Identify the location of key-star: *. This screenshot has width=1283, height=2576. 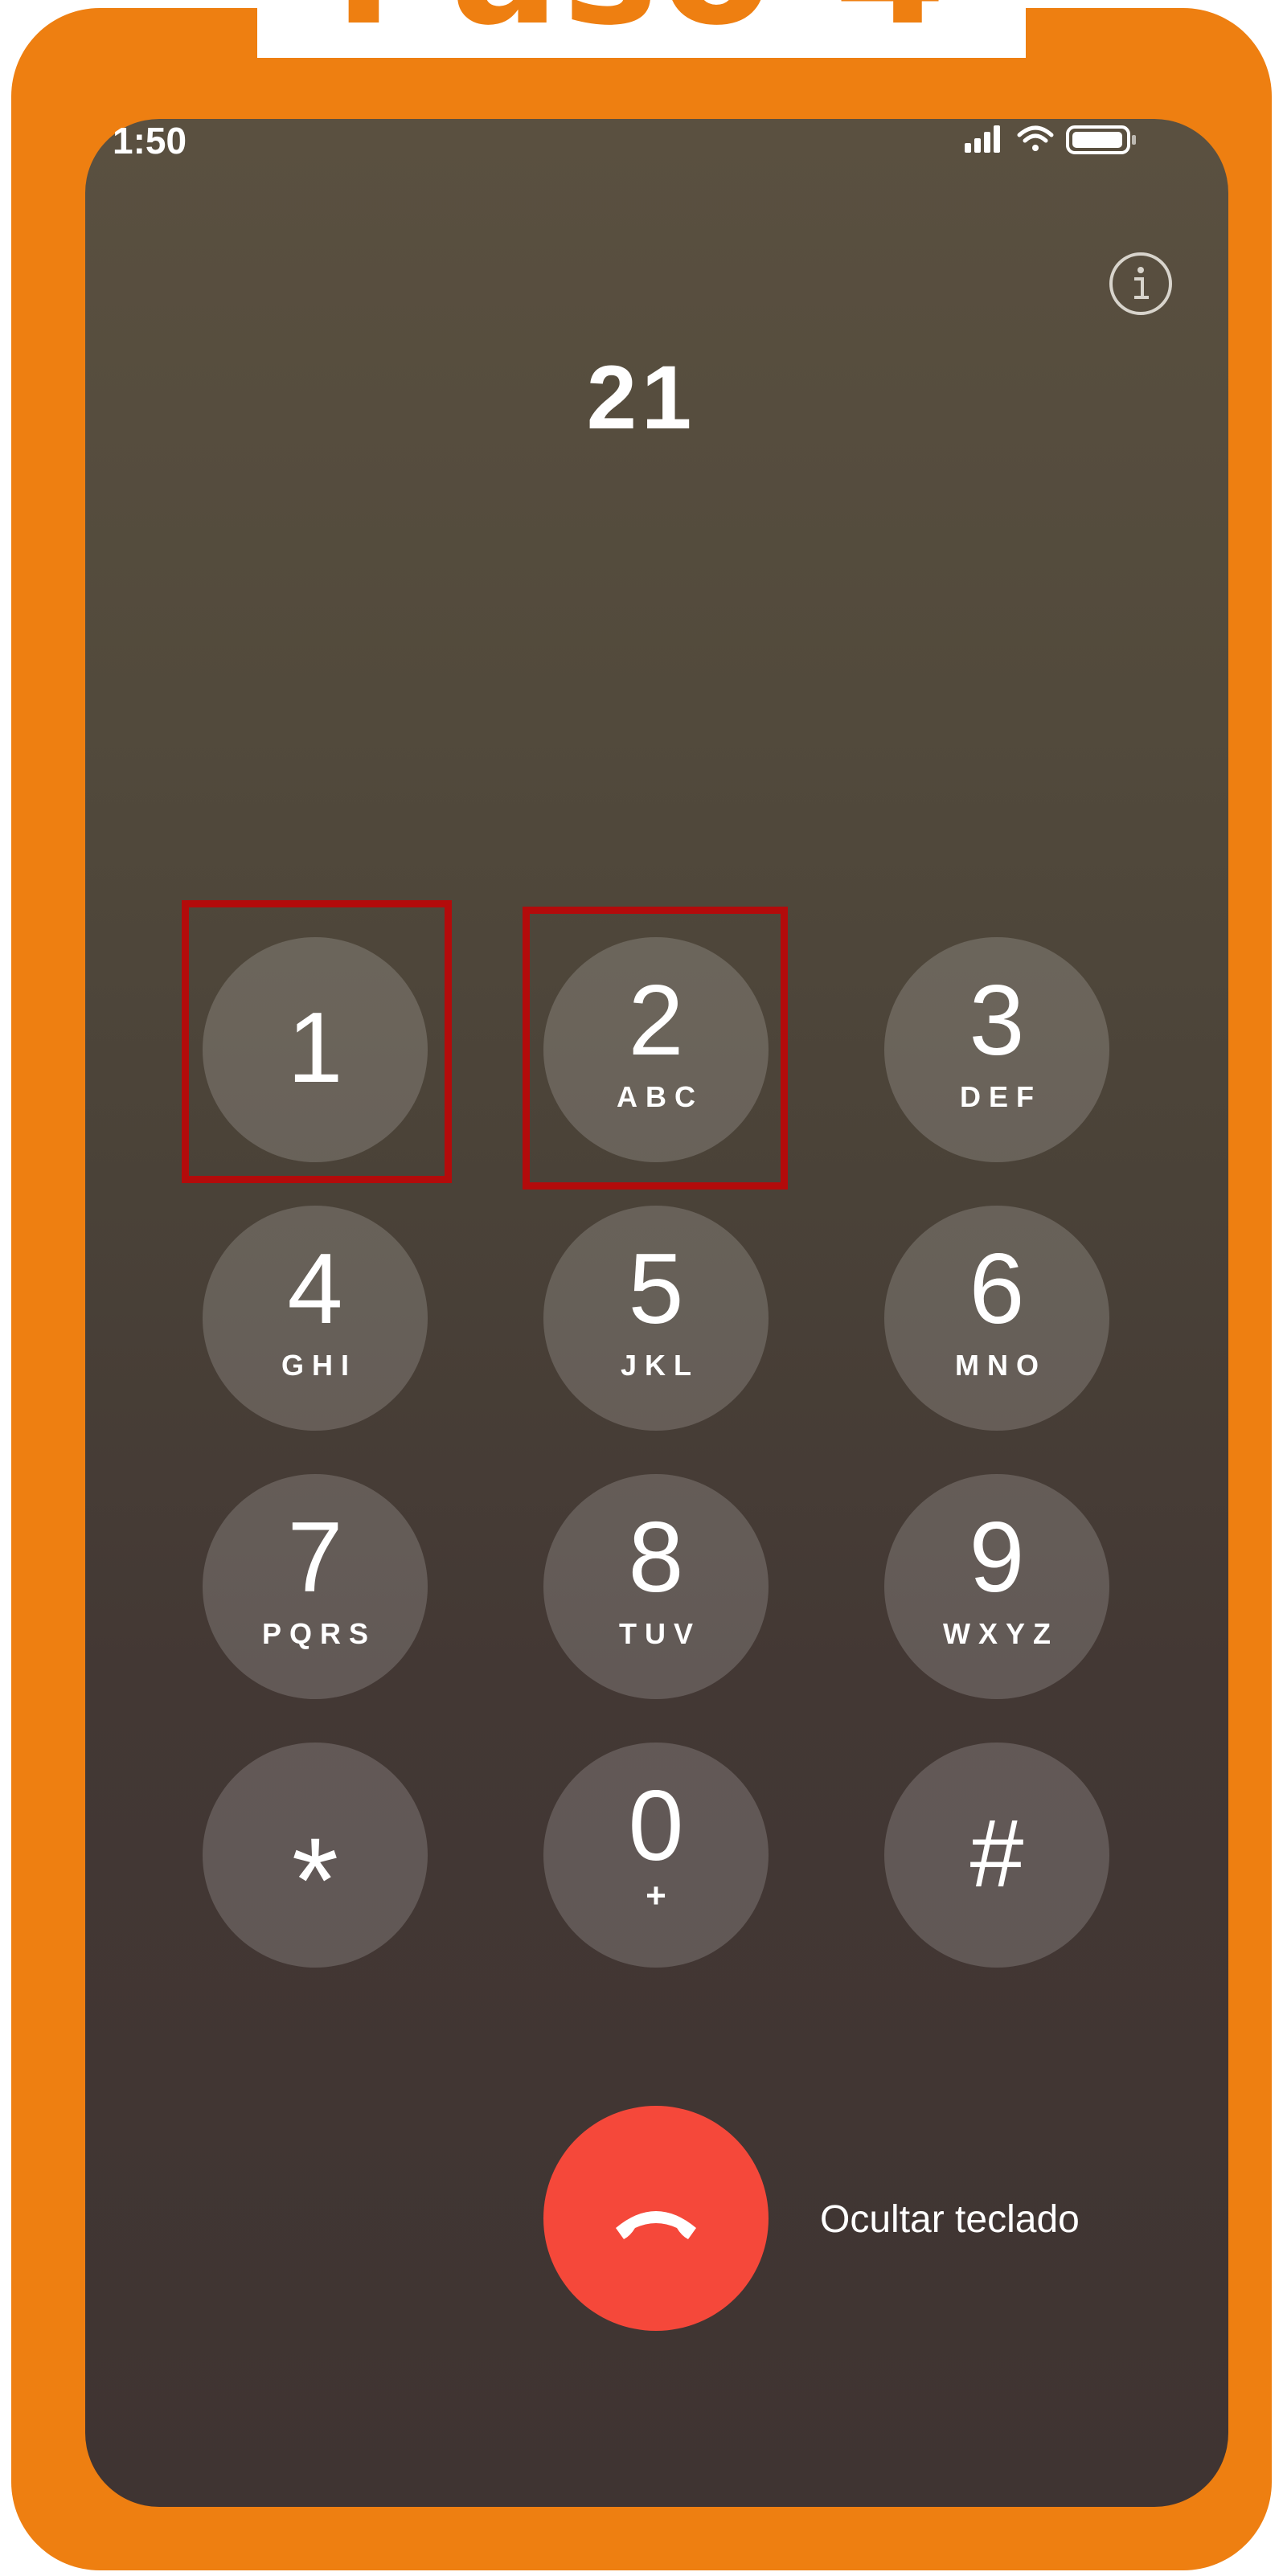
(315, 1855).